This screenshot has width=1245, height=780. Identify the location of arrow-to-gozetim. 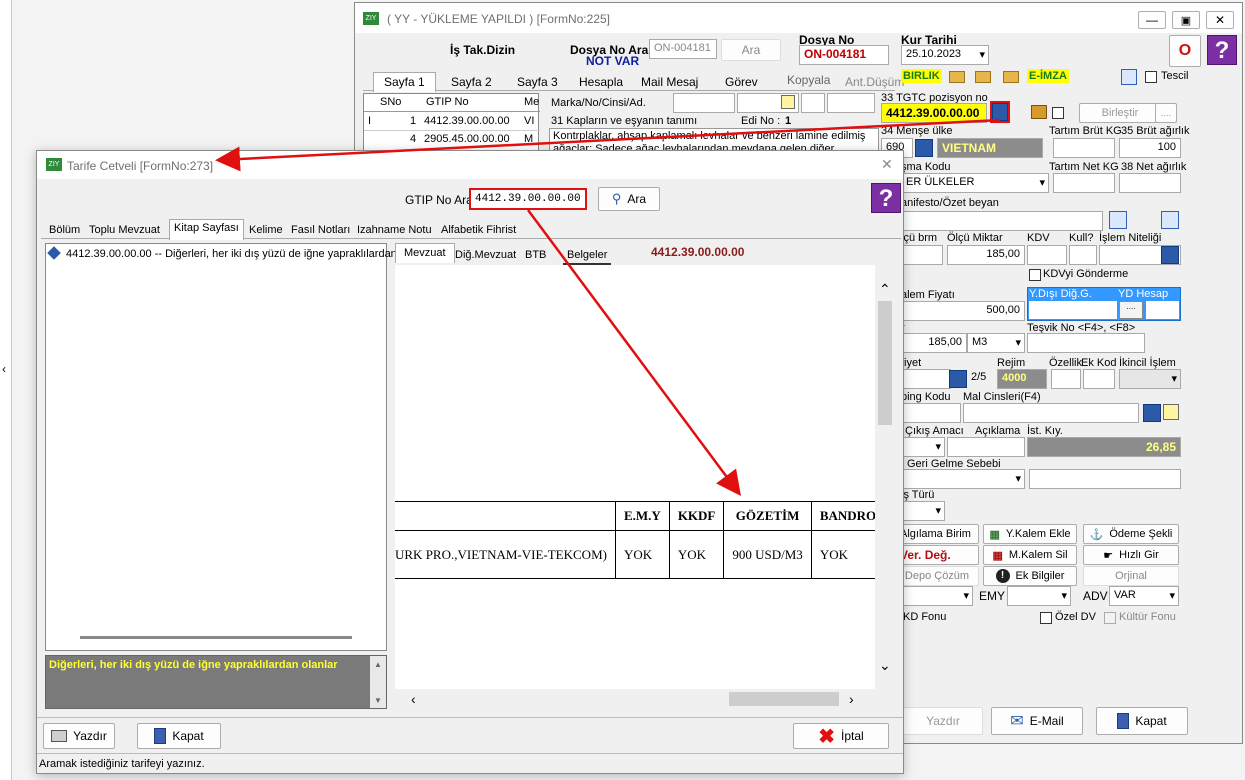
(633, 353).